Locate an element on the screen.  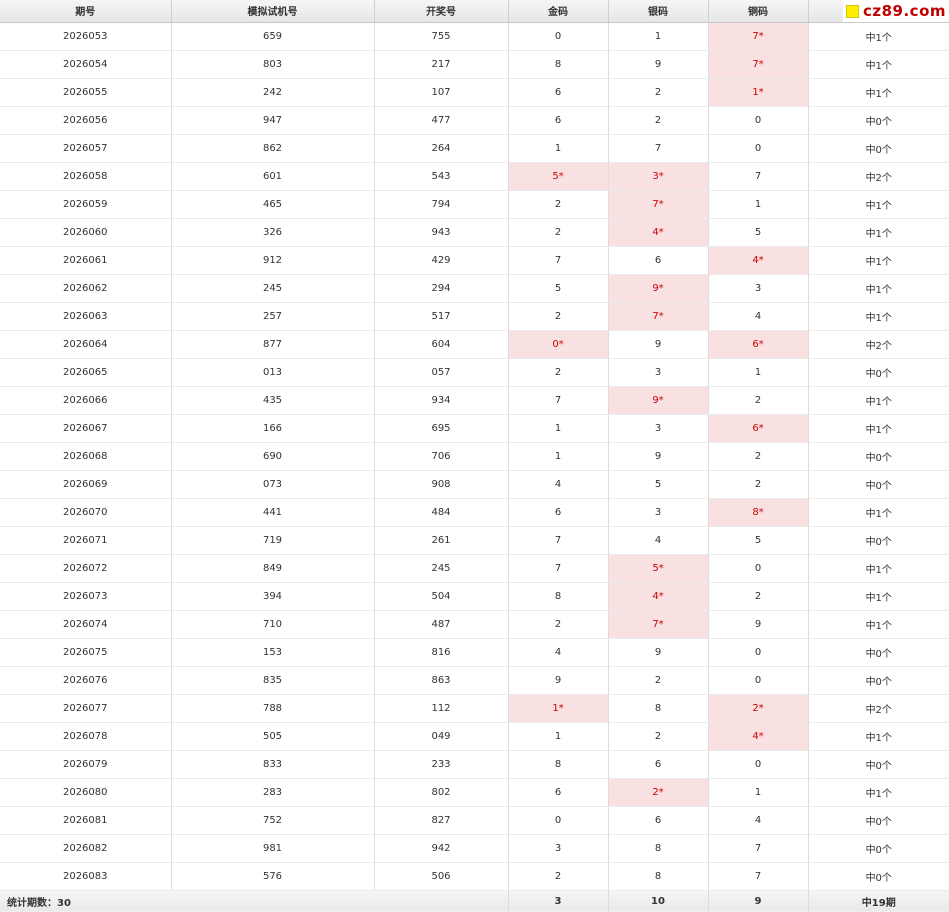
period-cell: 2026079 is located at coordinates (86, 764).